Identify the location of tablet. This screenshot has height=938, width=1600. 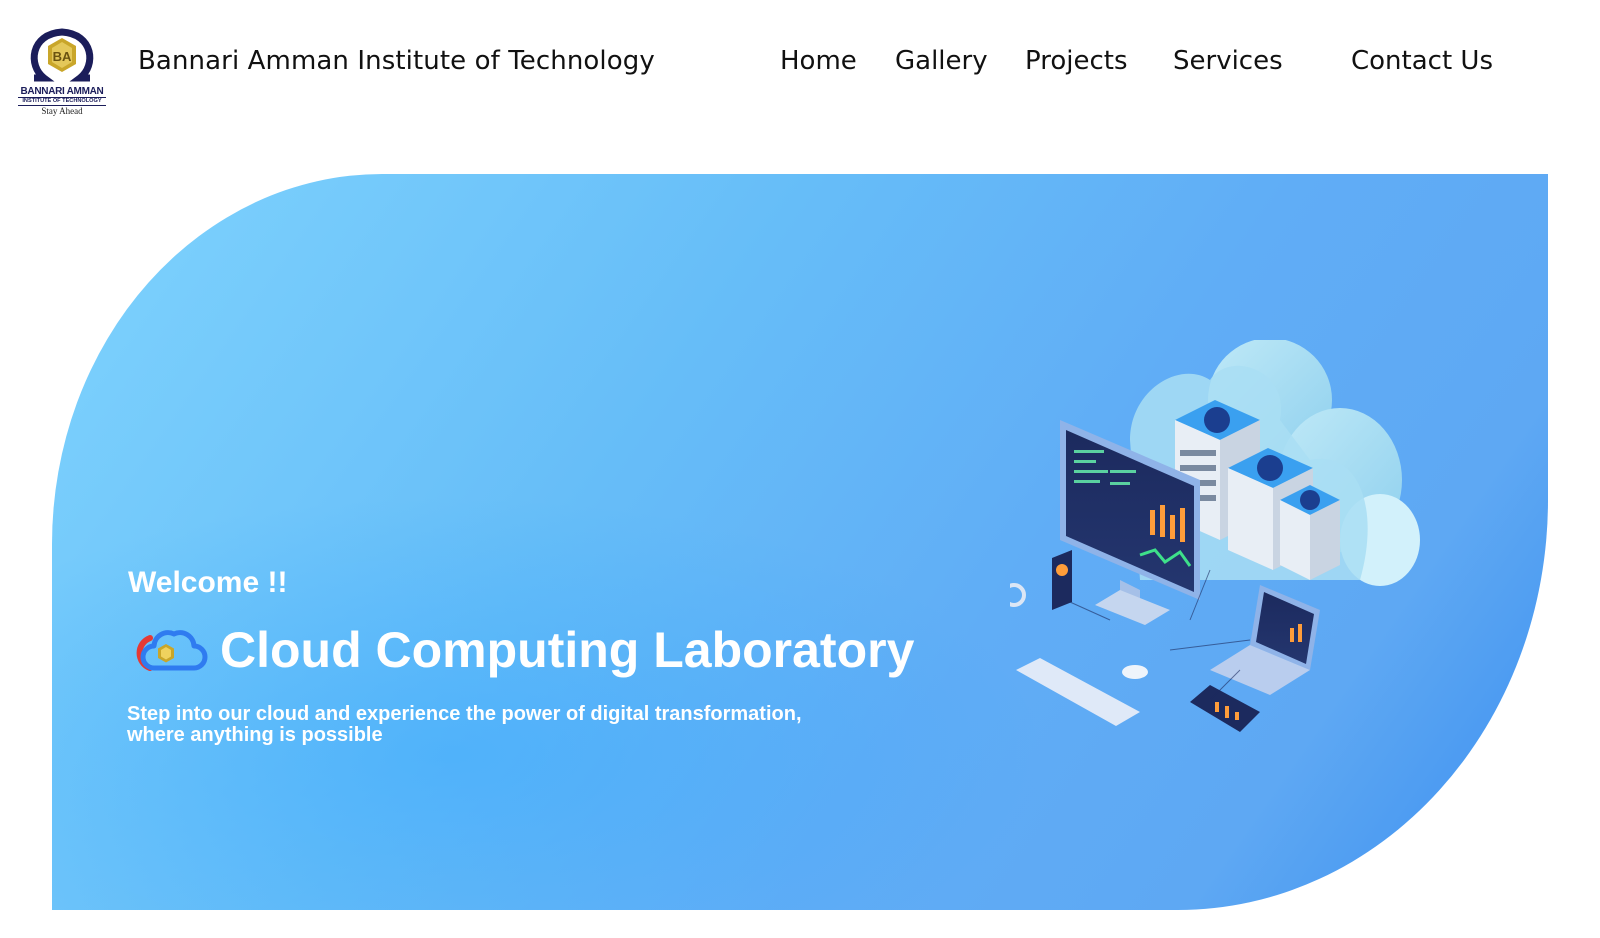
(1225, 708).